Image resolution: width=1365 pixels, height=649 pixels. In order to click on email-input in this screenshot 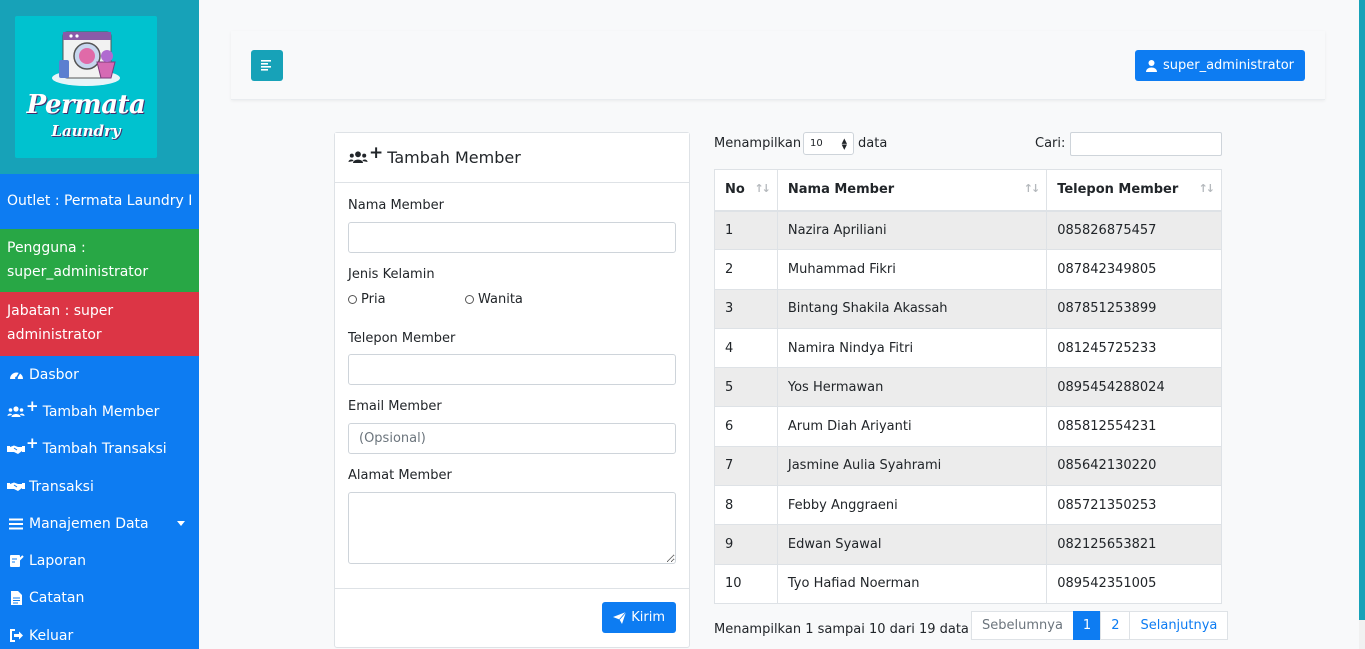, I will do `click(512, 438)`.